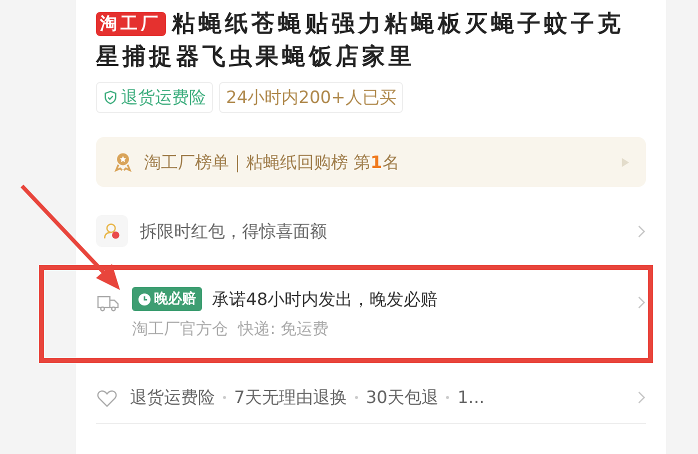  I want to click on delivery-promise: 承诺48小时内发出，晚发必赔, so click(325, 299).